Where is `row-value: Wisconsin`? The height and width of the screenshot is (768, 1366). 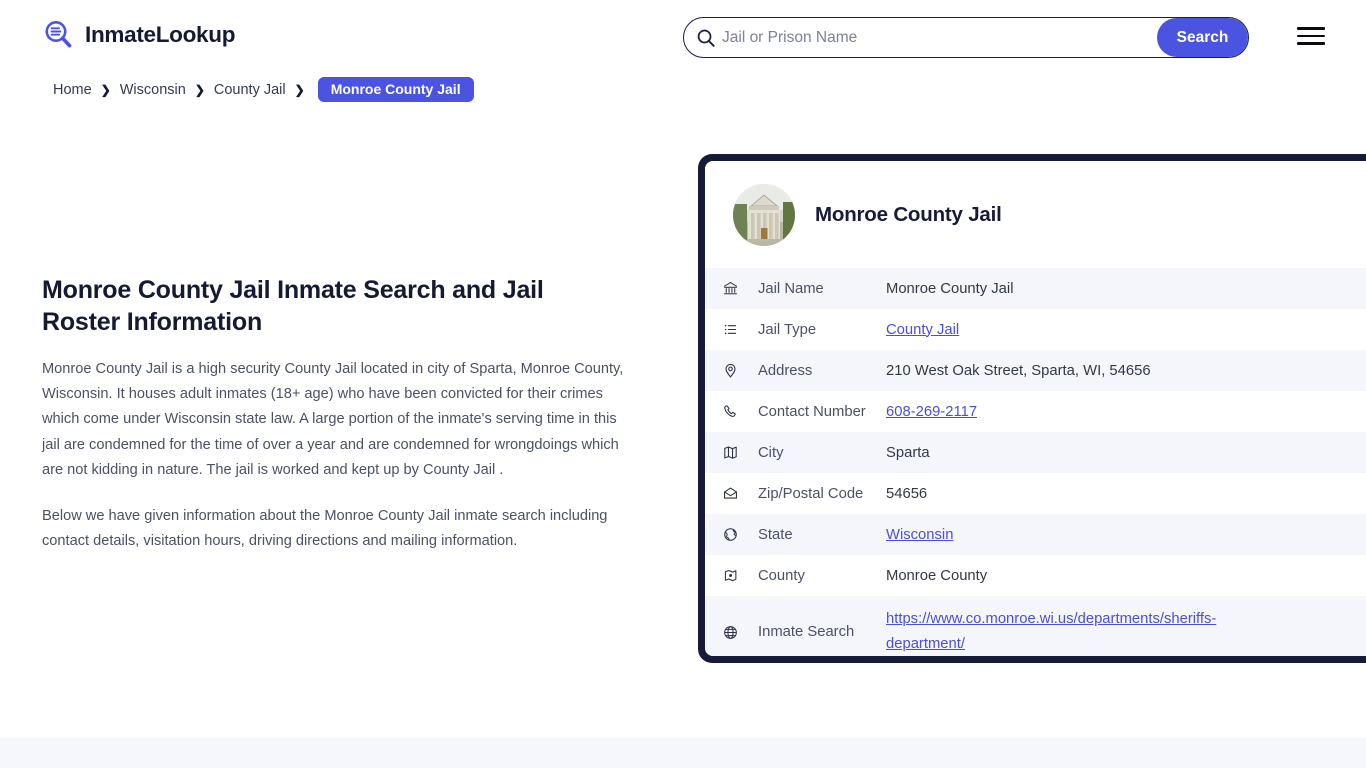
row-value: Wisconsin is located at coordinates (1126, 535).